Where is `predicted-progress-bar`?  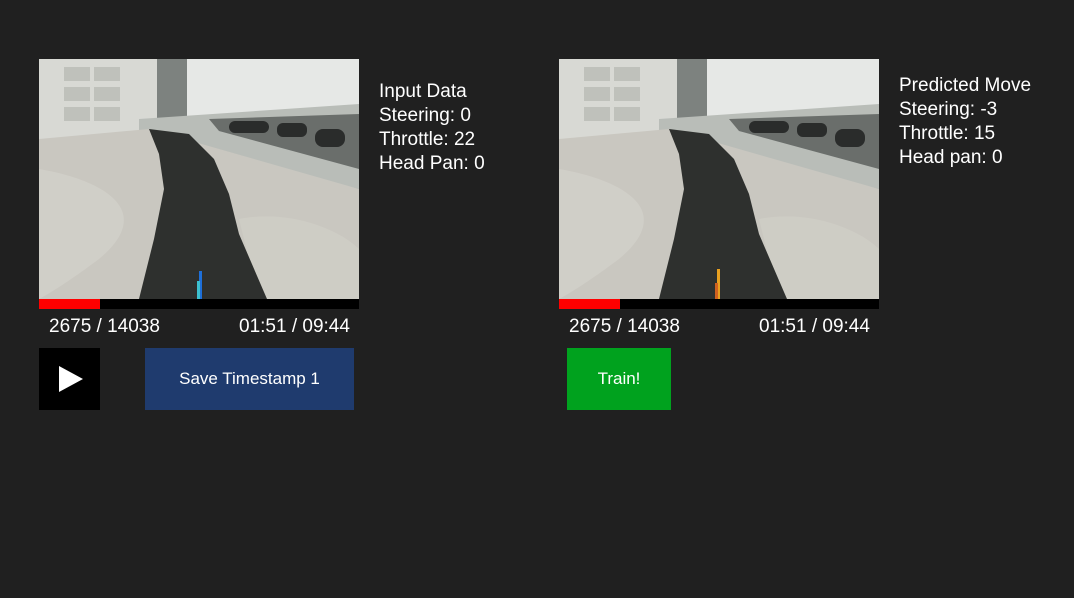
predicted-progress-bar is located at coordinates (719, 304).